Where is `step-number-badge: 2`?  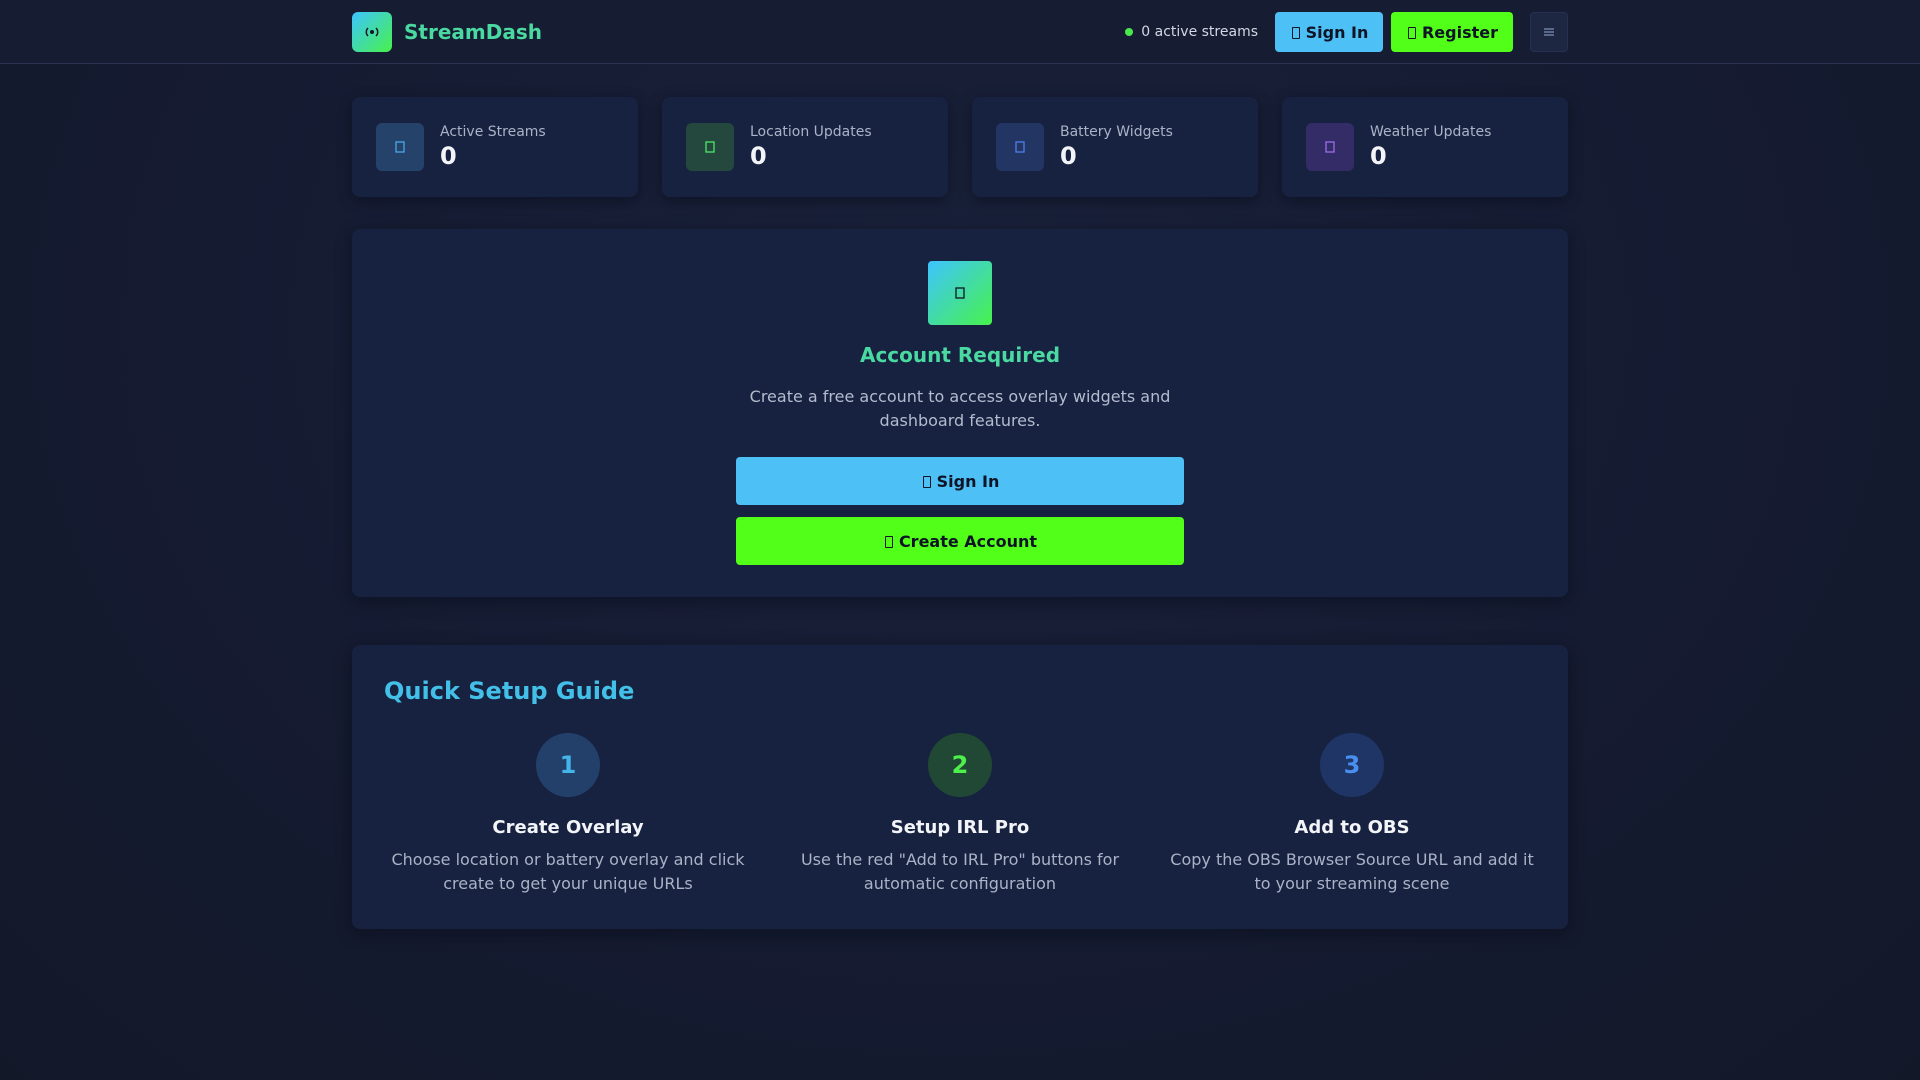 step-number-badge: 2 is located at coordinates (960, 765).